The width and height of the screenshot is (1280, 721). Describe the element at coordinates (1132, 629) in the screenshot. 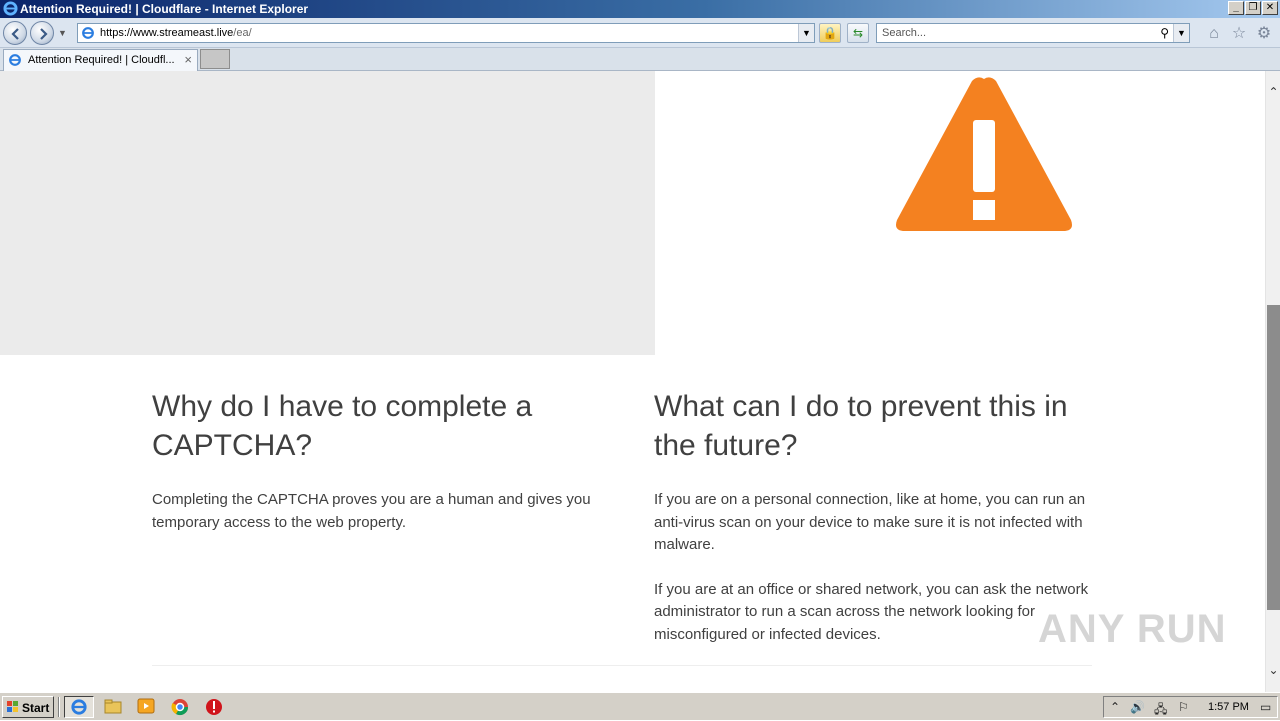

I see `anyrun-watermark: ANY RUN` at that location.